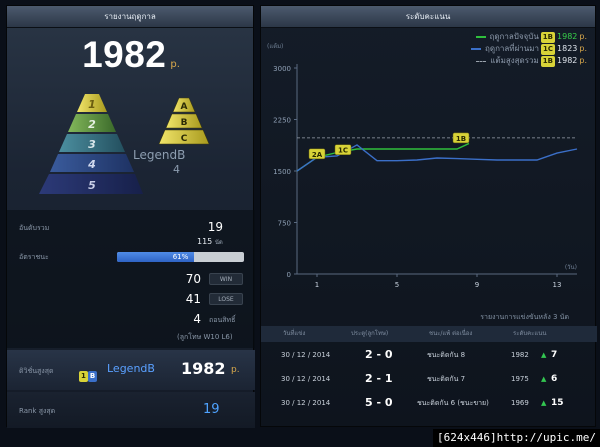 This screenshot has height=447, width=600. What do you see at coordinates (34, 228) in the screenshot?
I see `total-rank-label: อันดับรวม` at bounding box center [34, 228].